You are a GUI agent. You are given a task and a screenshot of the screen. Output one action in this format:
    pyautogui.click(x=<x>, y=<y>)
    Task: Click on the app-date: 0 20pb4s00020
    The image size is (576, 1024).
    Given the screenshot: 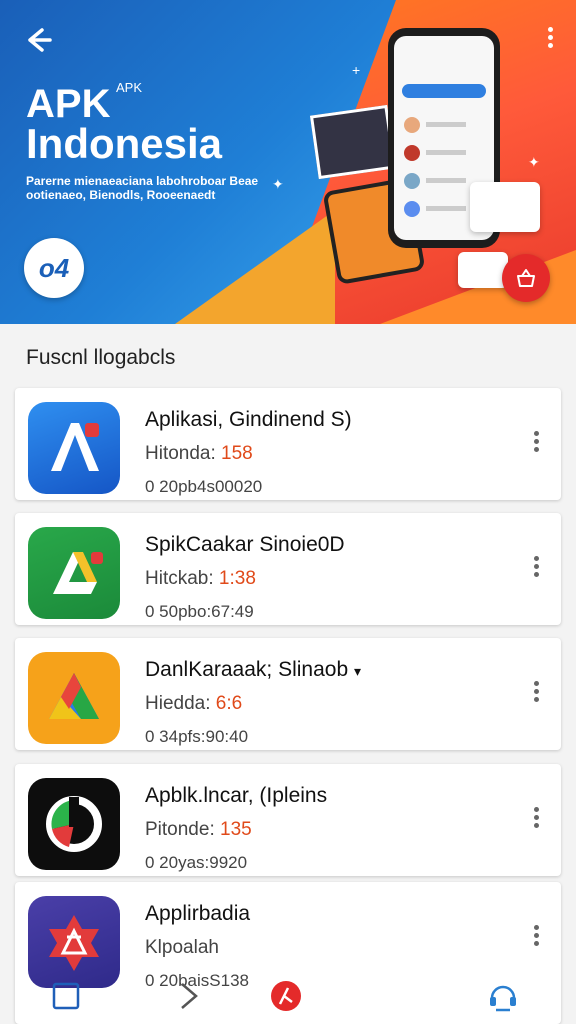 What is the action you would take?
    pyautogui.click(x=204, y=486)
    